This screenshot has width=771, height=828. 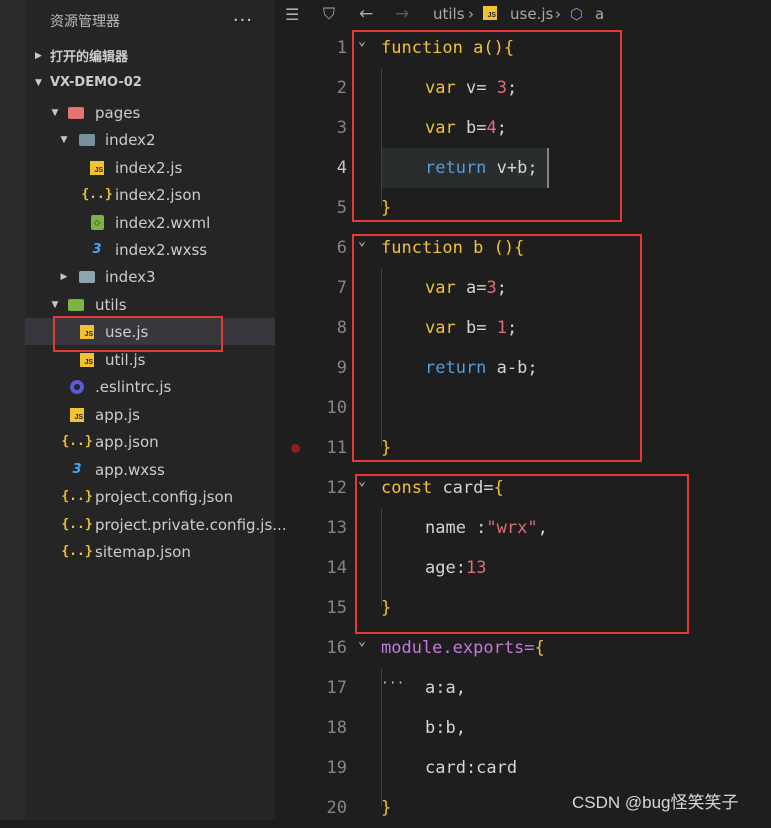 I want to click on tree-item-index3: ▶ index3, so click(x=150, y=276).